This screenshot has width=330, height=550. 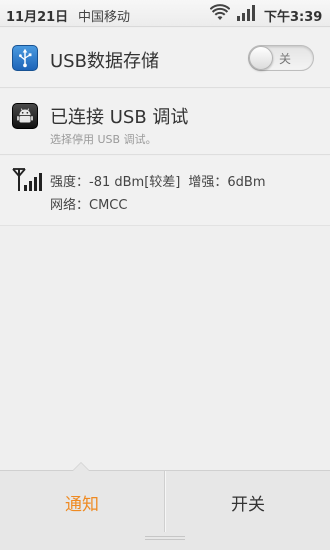 I want to click on toggle-label: 关, so click(x=285, y=59).